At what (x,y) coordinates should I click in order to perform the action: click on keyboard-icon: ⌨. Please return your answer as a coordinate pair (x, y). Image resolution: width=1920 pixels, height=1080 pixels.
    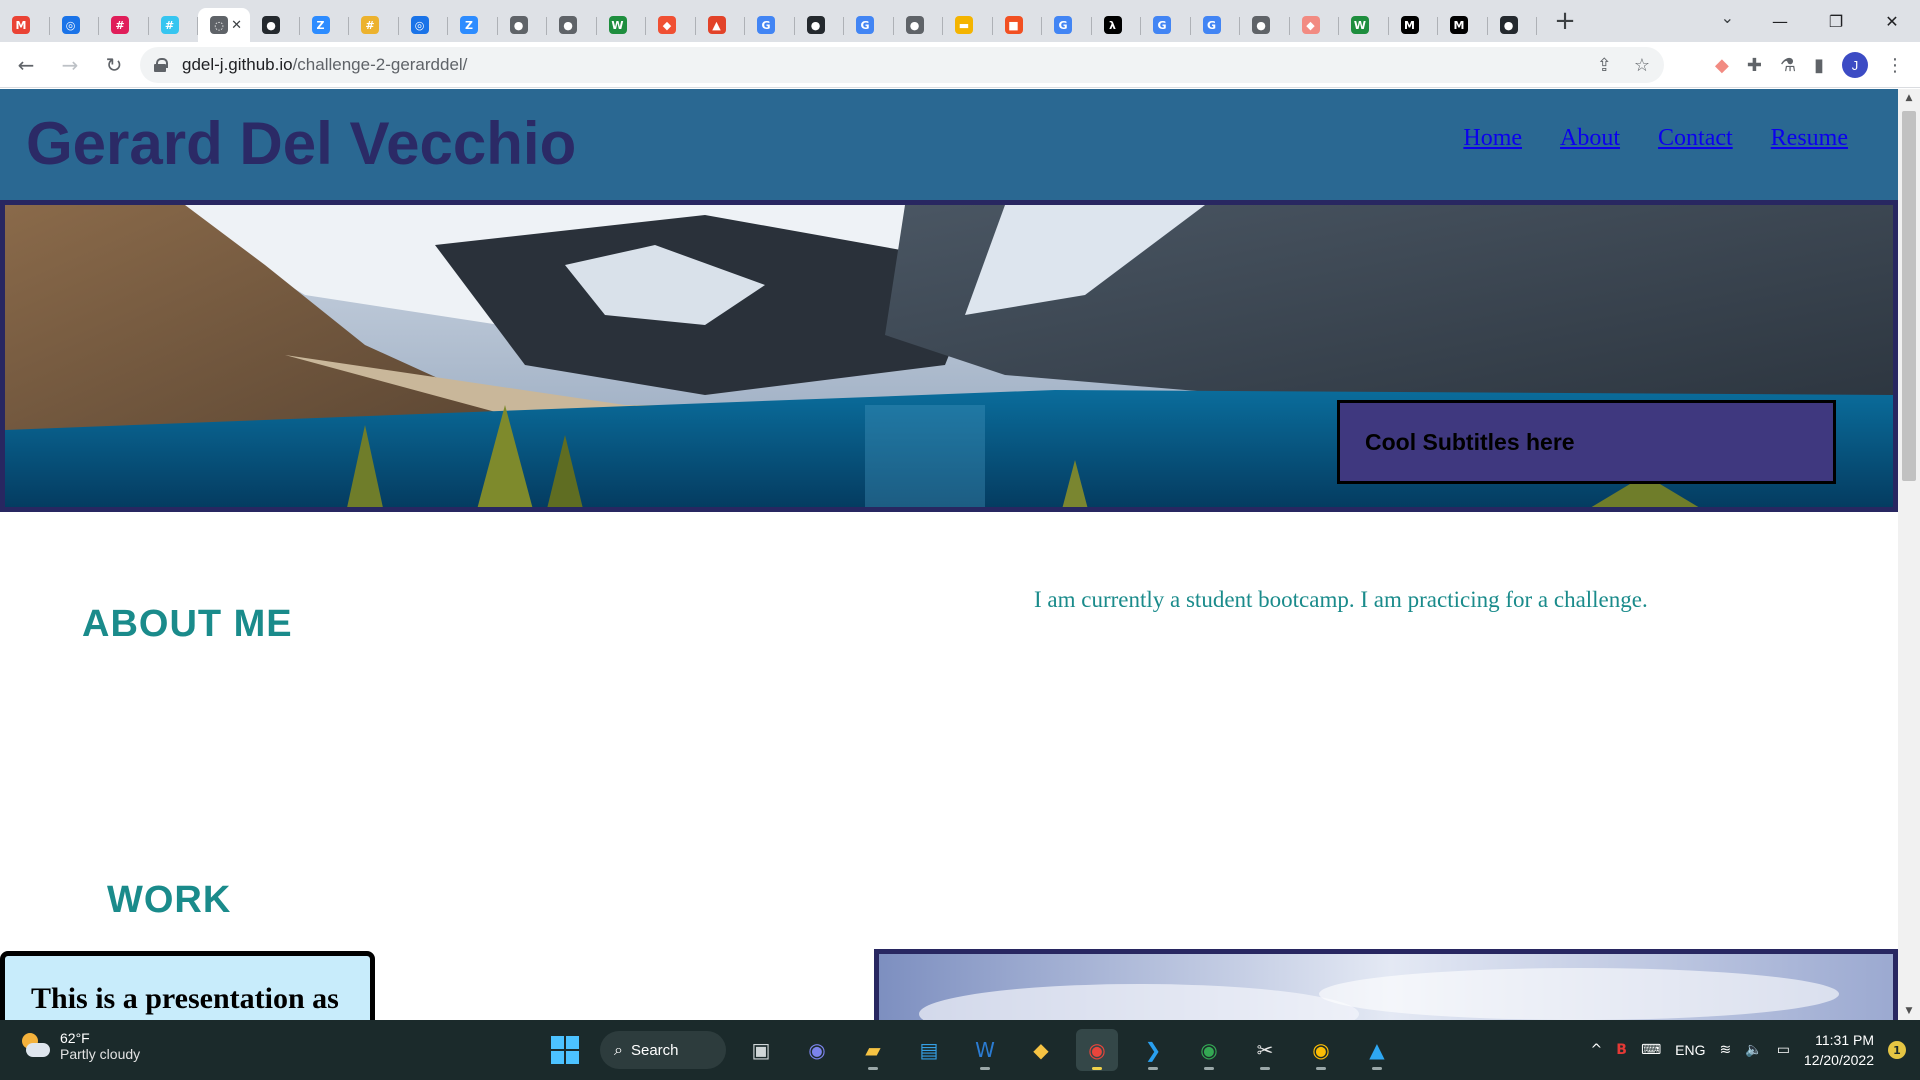
    Looking at the image, I should click on (1651, 1050).